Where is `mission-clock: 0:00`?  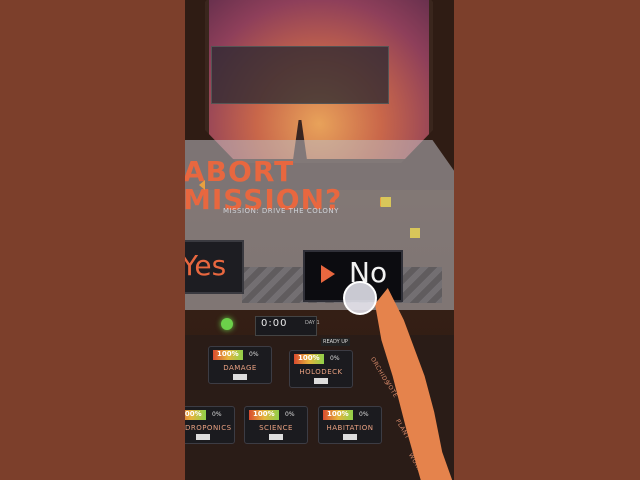
mission-clock: 0:00 is located at coordinates (274, 323).